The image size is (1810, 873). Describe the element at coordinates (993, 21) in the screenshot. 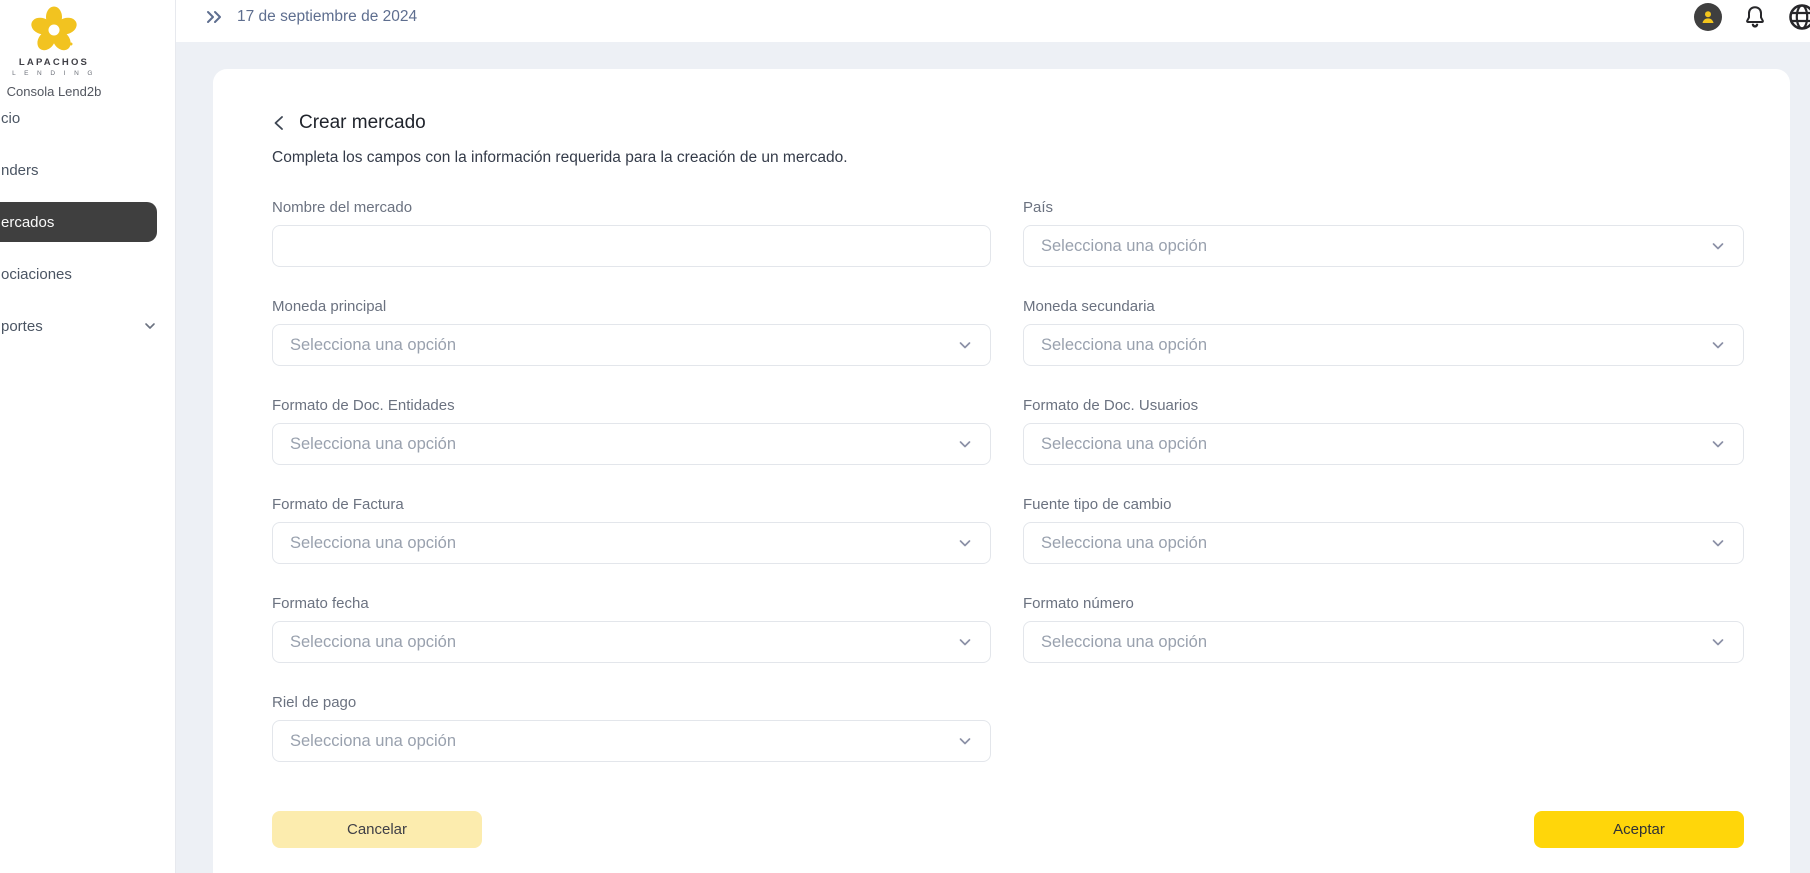

I see `topbar: 17 de septiembre de 2024` at that location.